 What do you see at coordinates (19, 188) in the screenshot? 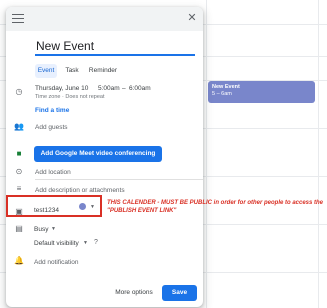
I see `description-icon: ≡` at bounding box center [19, 188].